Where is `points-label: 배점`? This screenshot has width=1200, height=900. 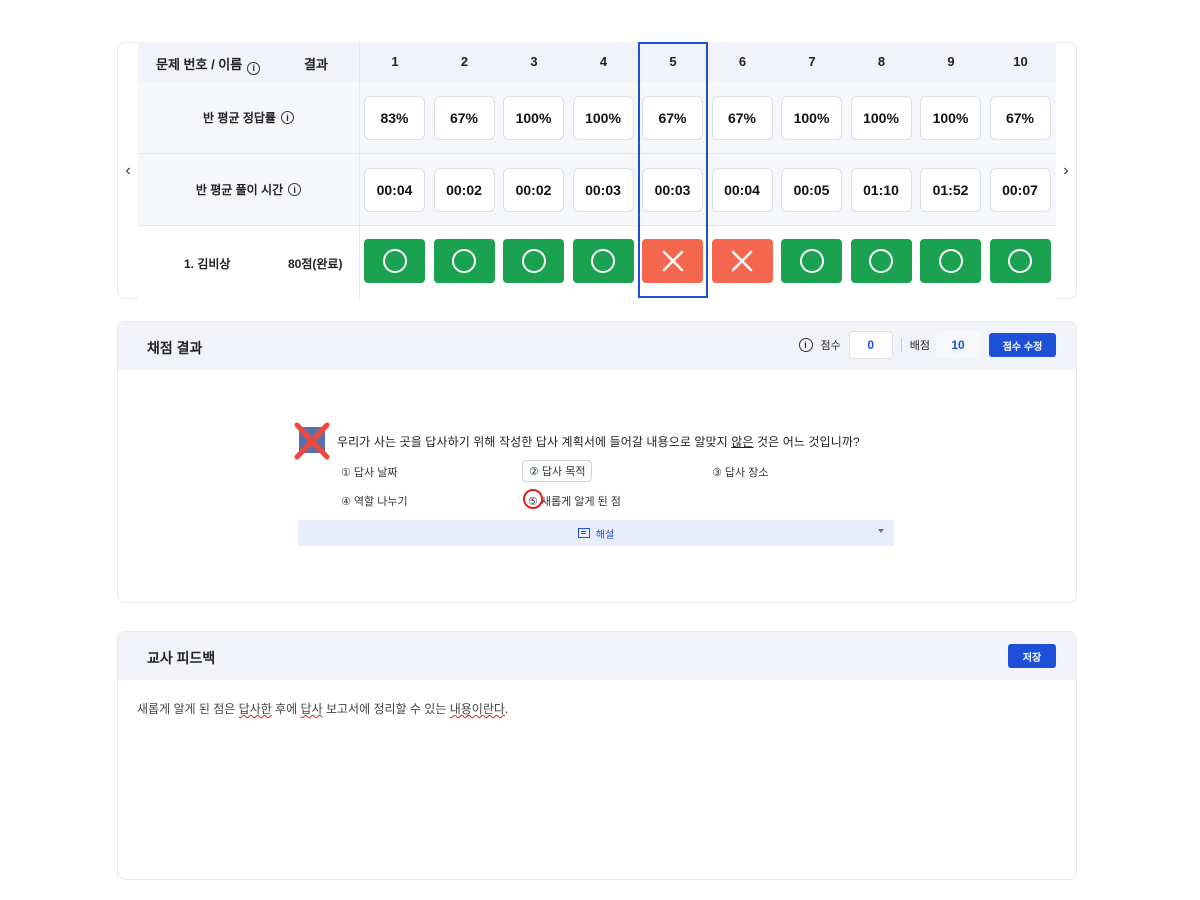 points-label: 배점 is located at coordinates (919, 346).